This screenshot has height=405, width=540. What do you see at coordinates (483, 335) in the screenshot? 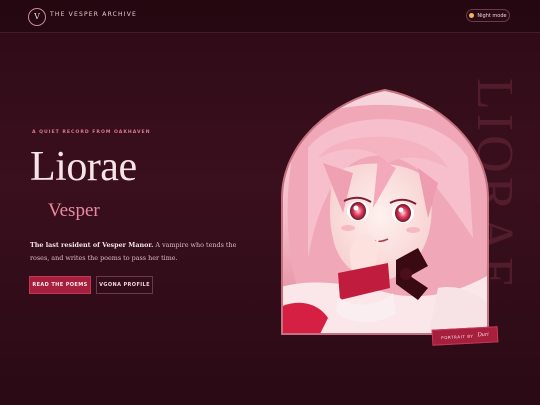
I see `credit-artist: Duri` at bounding box center [483, 335].